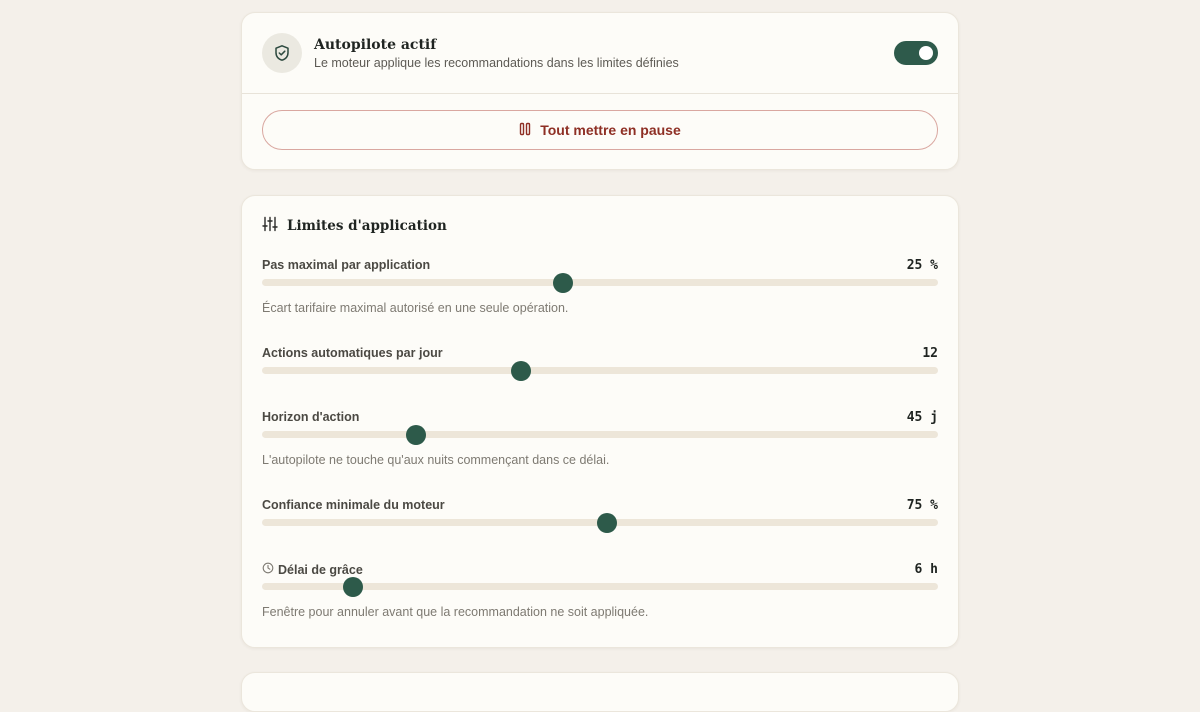  I want to click on slider-label-text: Horizon d'action, so click(311, 417).